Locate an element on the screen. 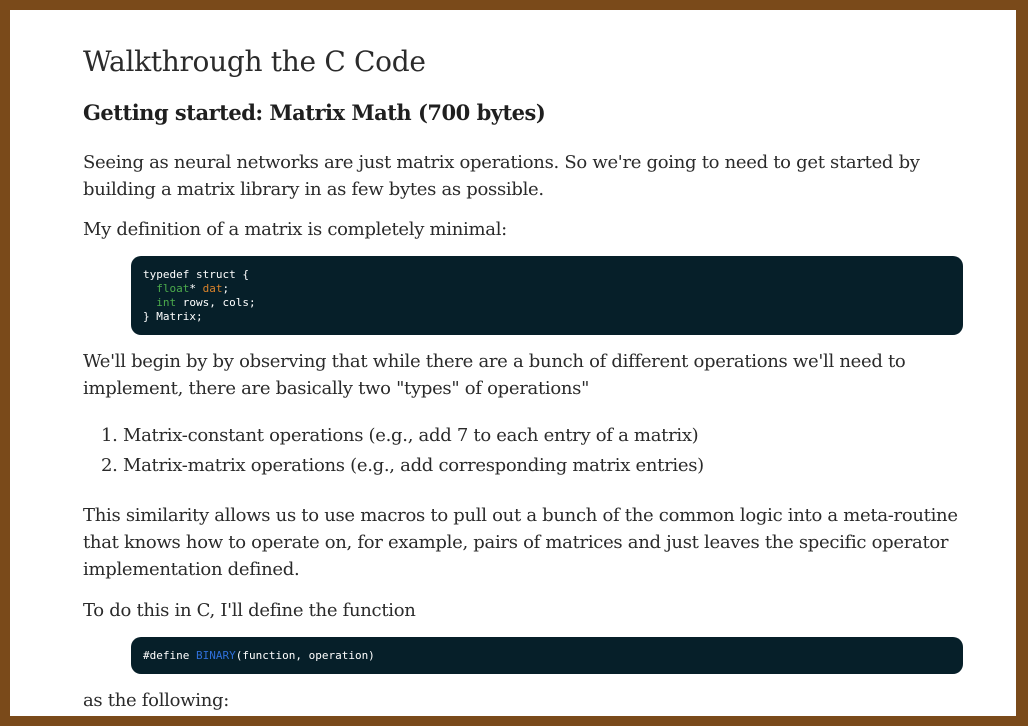 The image size is (1028, 726). code-line: } Matrix; is located at coordinates (173, 316).